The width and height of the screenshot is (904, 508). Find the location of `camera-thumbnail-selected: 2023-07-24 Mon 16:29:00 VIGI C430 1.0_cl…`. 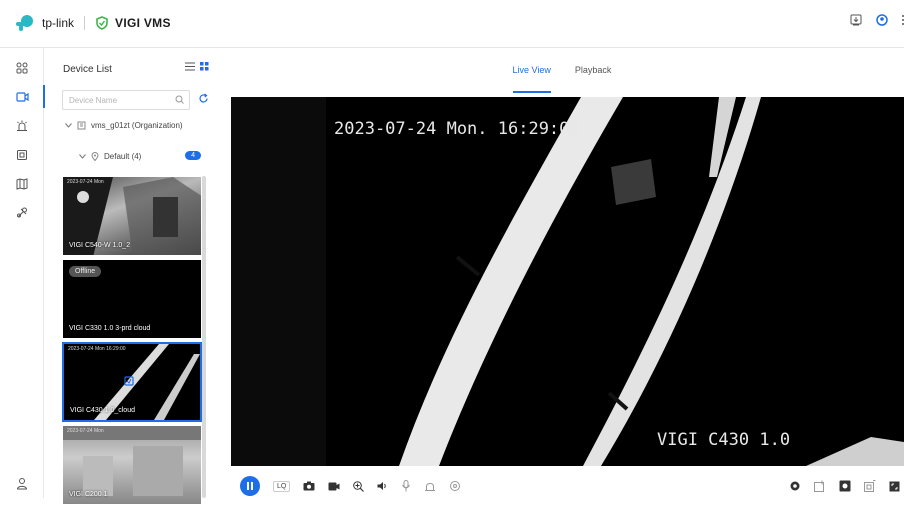

camera-thumbnail-selected: 2023-07-24 Mon 16:29:00 VIGI C430 1.0_cl… is located at coordinates (132, 382).